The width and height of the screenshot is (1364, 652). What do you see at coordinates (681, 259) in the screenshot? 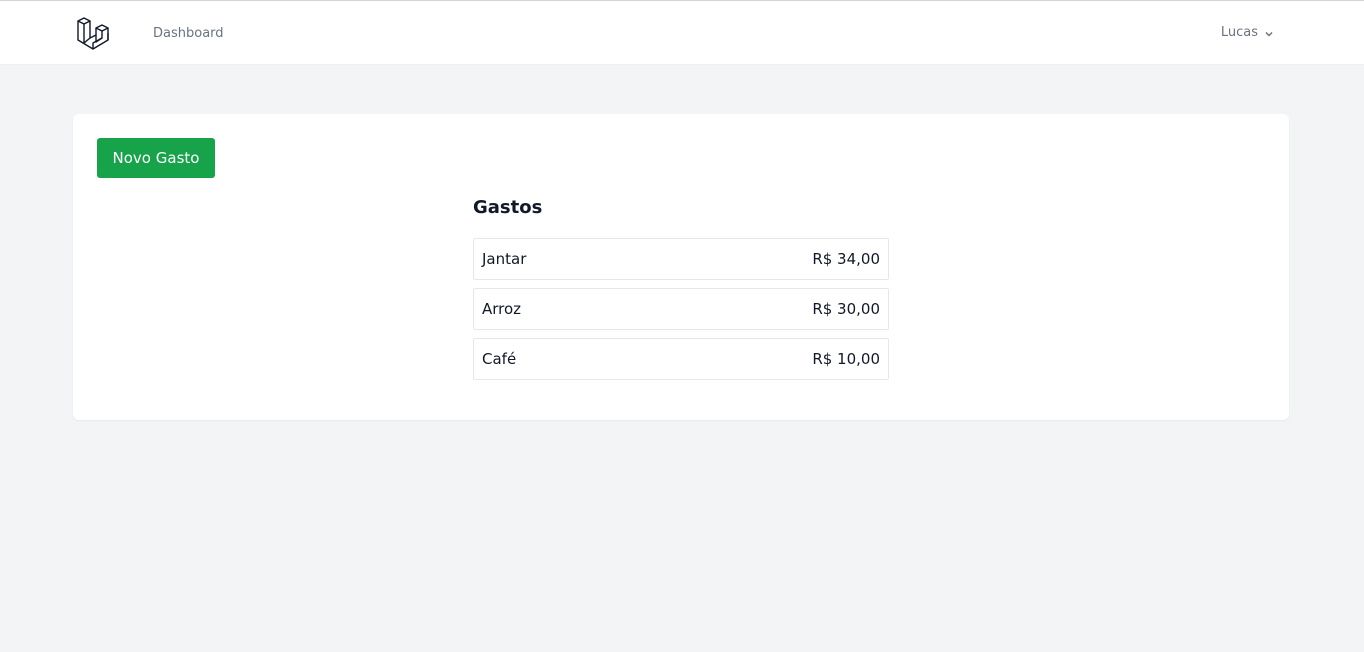
I see `expense-row: Jantar R$ 34,00` at bounding box center [681, 259].